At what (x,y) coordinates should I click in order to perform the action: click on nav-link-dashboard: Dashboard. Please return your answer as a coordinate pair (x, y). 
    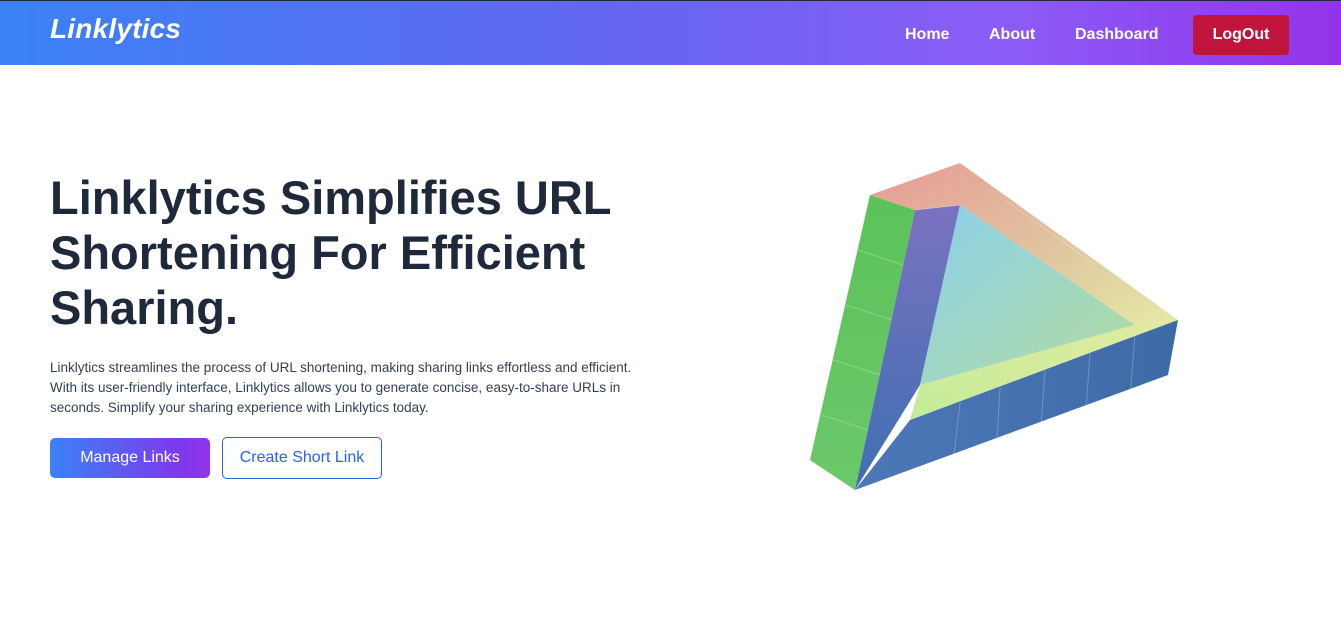
    Looking at the image, I should click on (1117, 35).